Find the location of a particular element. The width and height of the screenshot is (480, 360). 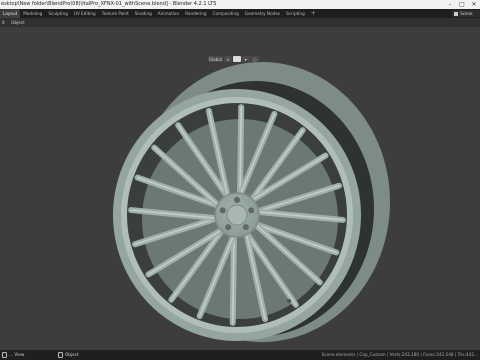

viewport-toolbar: Global ⊙ ▾ ○ is located at coordinates (234, 59).